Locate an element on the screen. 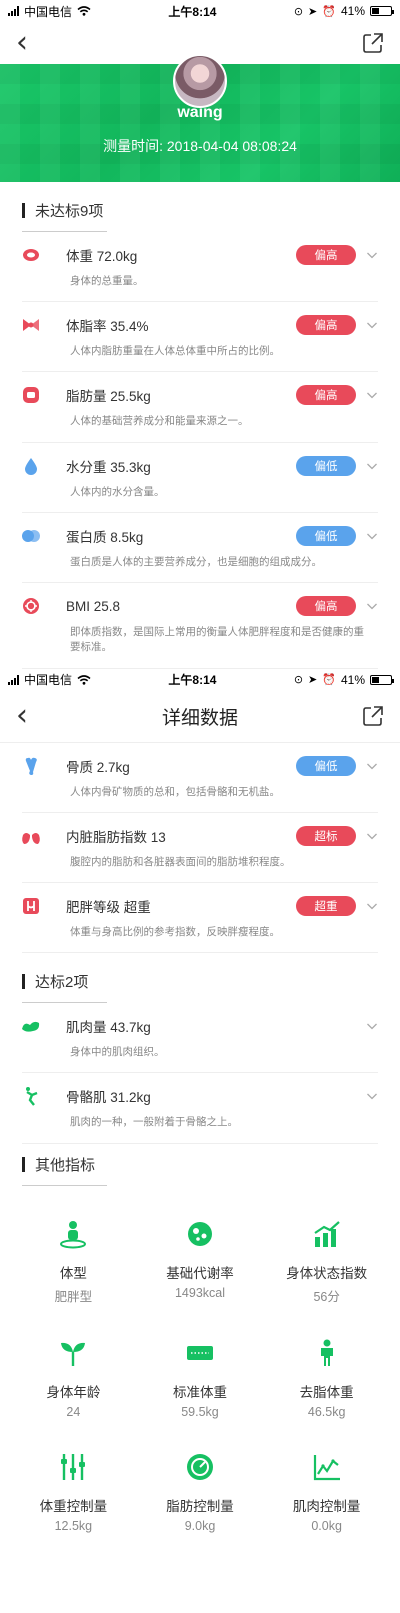  status-badge: 超重 is located at coordinates (326, 905).